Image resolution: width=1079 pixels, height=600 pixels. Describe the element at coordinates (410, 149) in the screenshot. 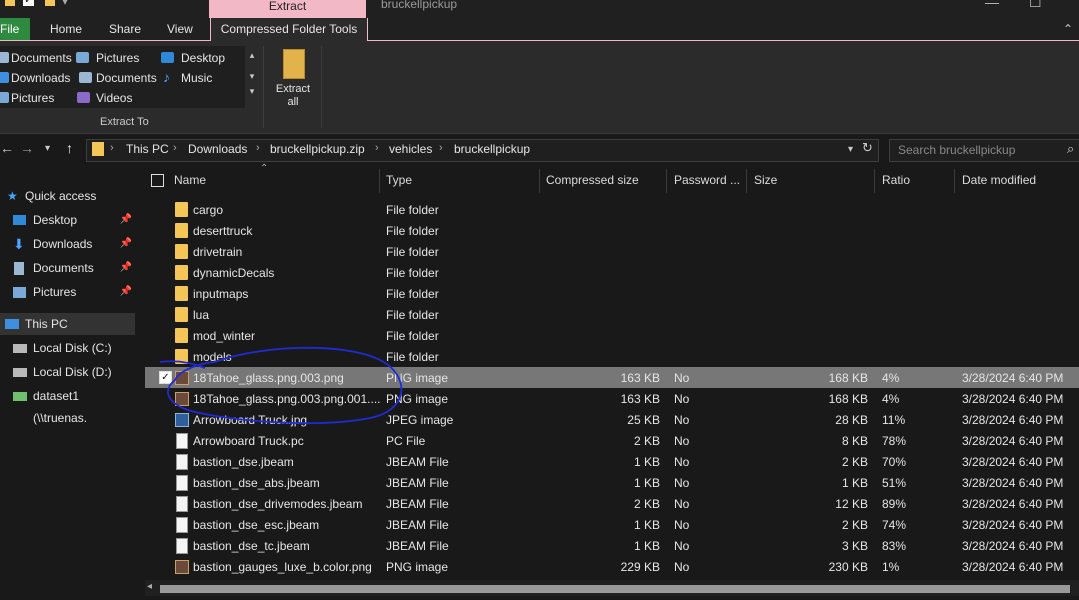

I see `breadcrumb-vehicles: vehicles` at that location.